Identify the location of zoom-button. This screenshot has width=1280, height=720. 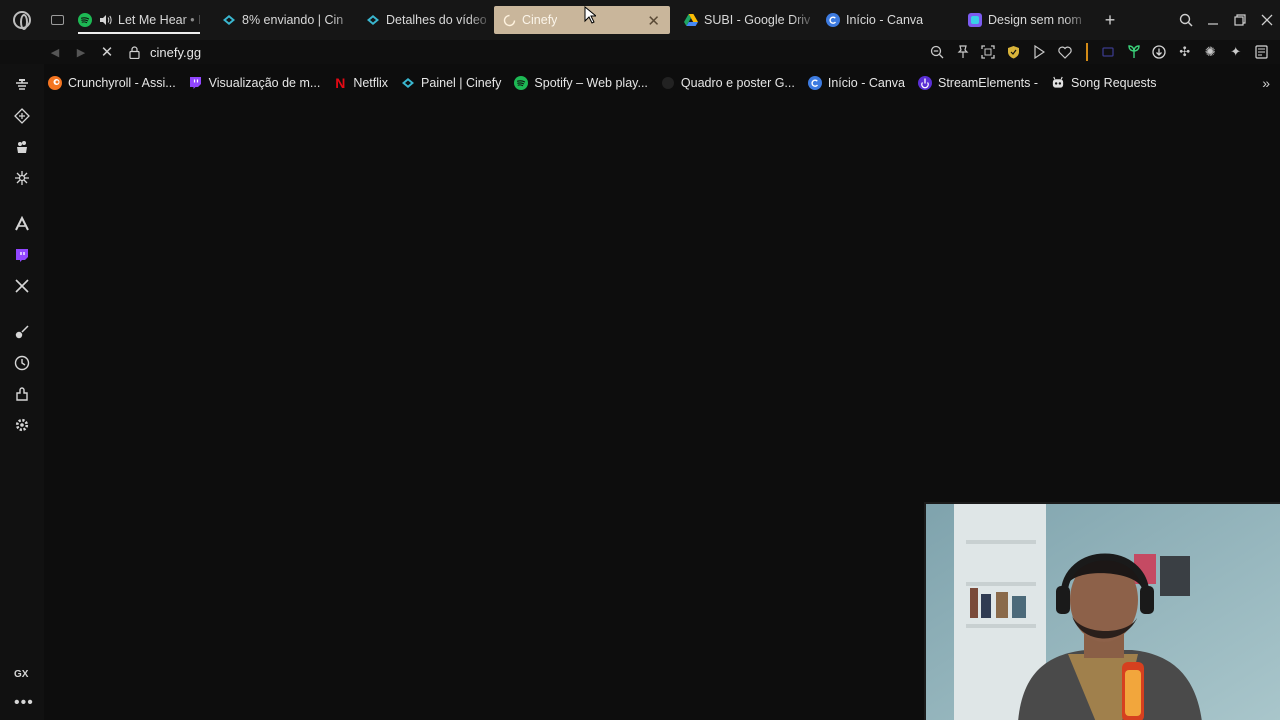
(938, 52).